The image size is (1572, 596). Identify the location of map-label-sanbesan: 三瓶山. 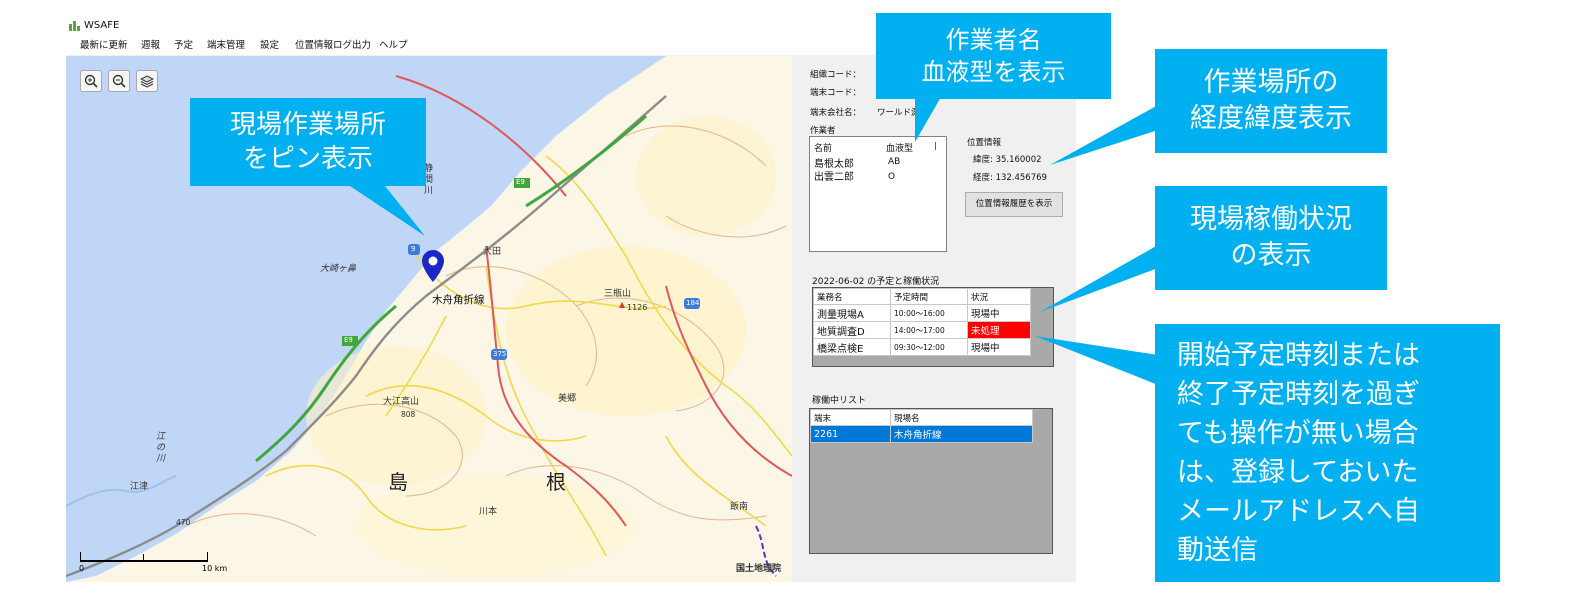
(618, 294).